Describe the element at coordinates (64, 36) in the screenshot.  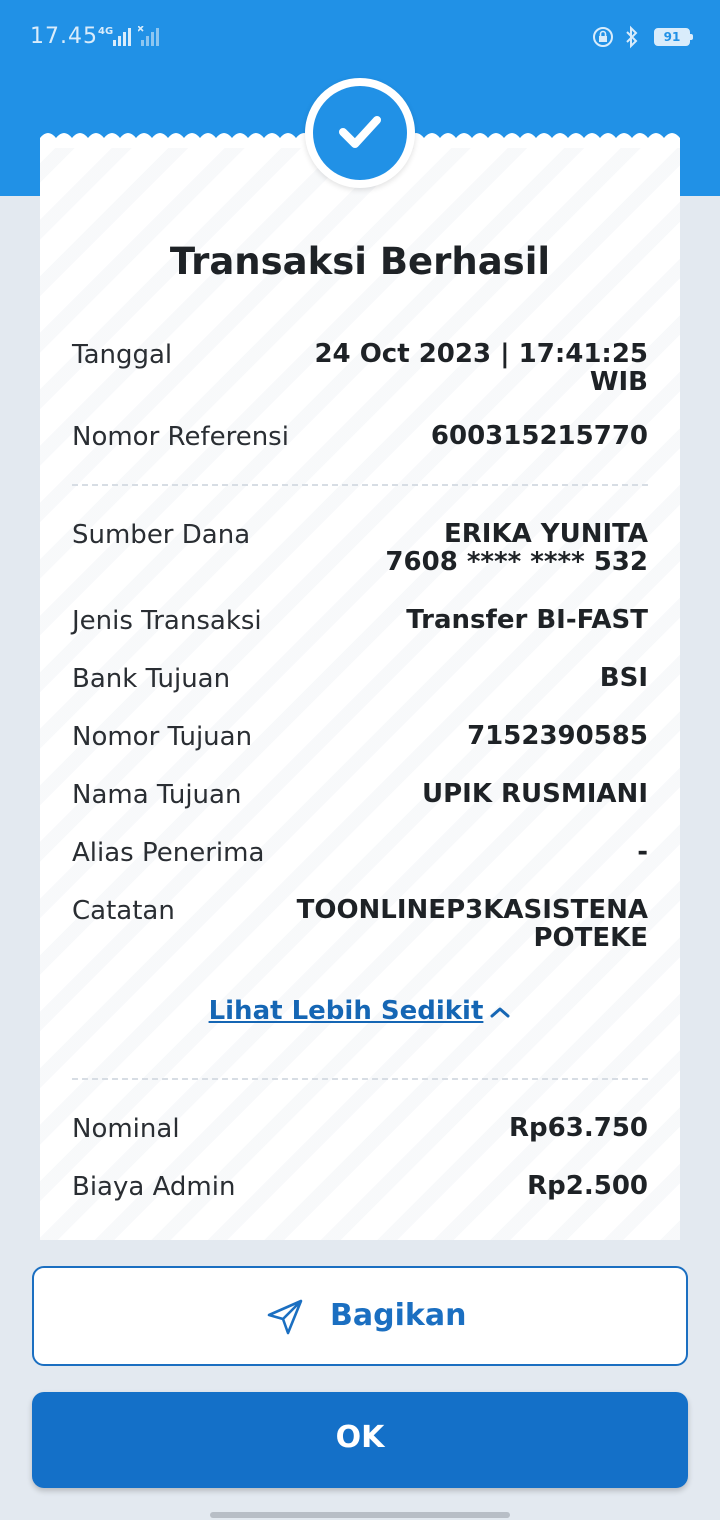
I see `status-time: 17.45` at that location.